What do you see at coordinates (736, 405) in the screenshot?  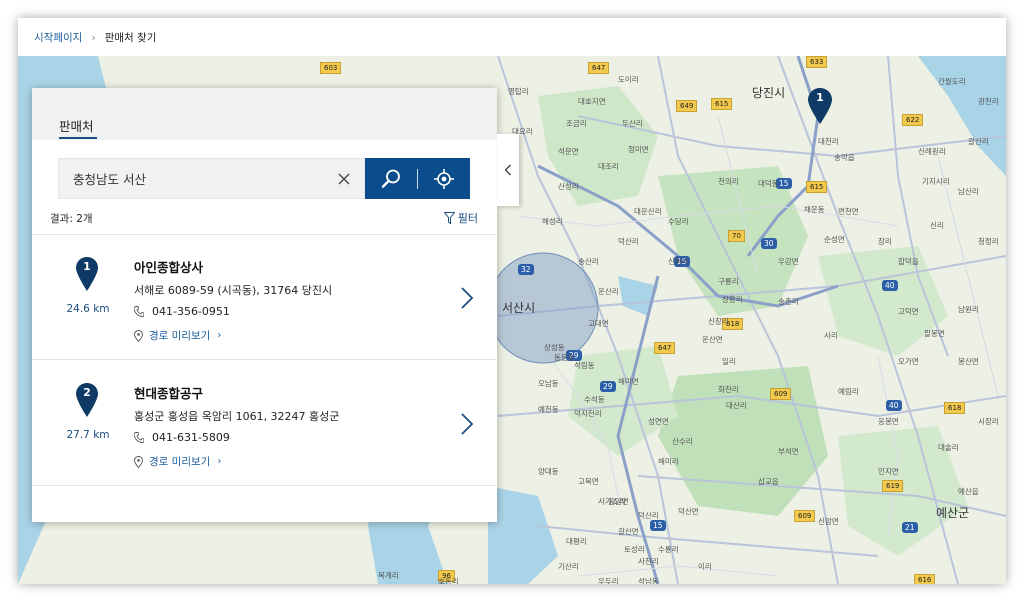 I see `map-place-label: 대산리` at bounding box center [736, 405].